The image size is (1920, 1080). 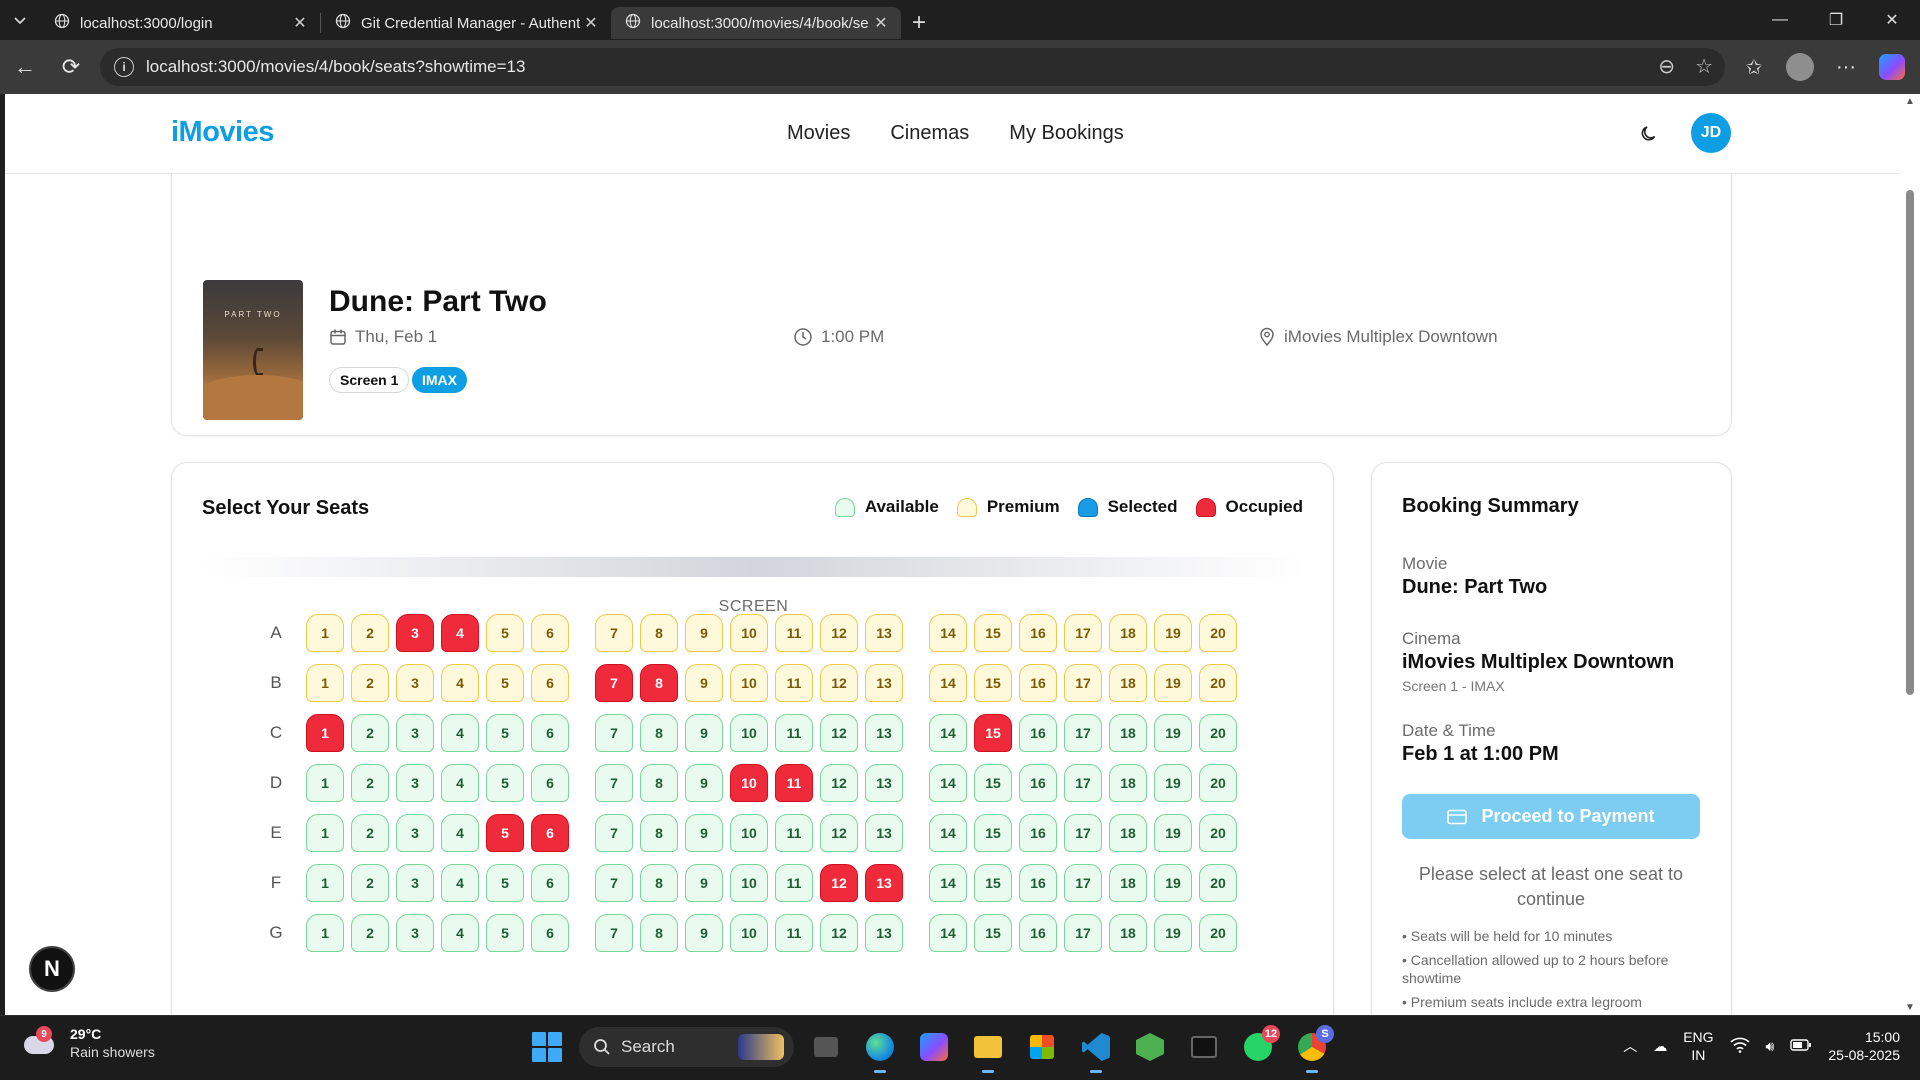 What do you see at coordinates (659, 833) in the screenshot?
I see `seat-e8: 8` at bounding box center [659, 833].